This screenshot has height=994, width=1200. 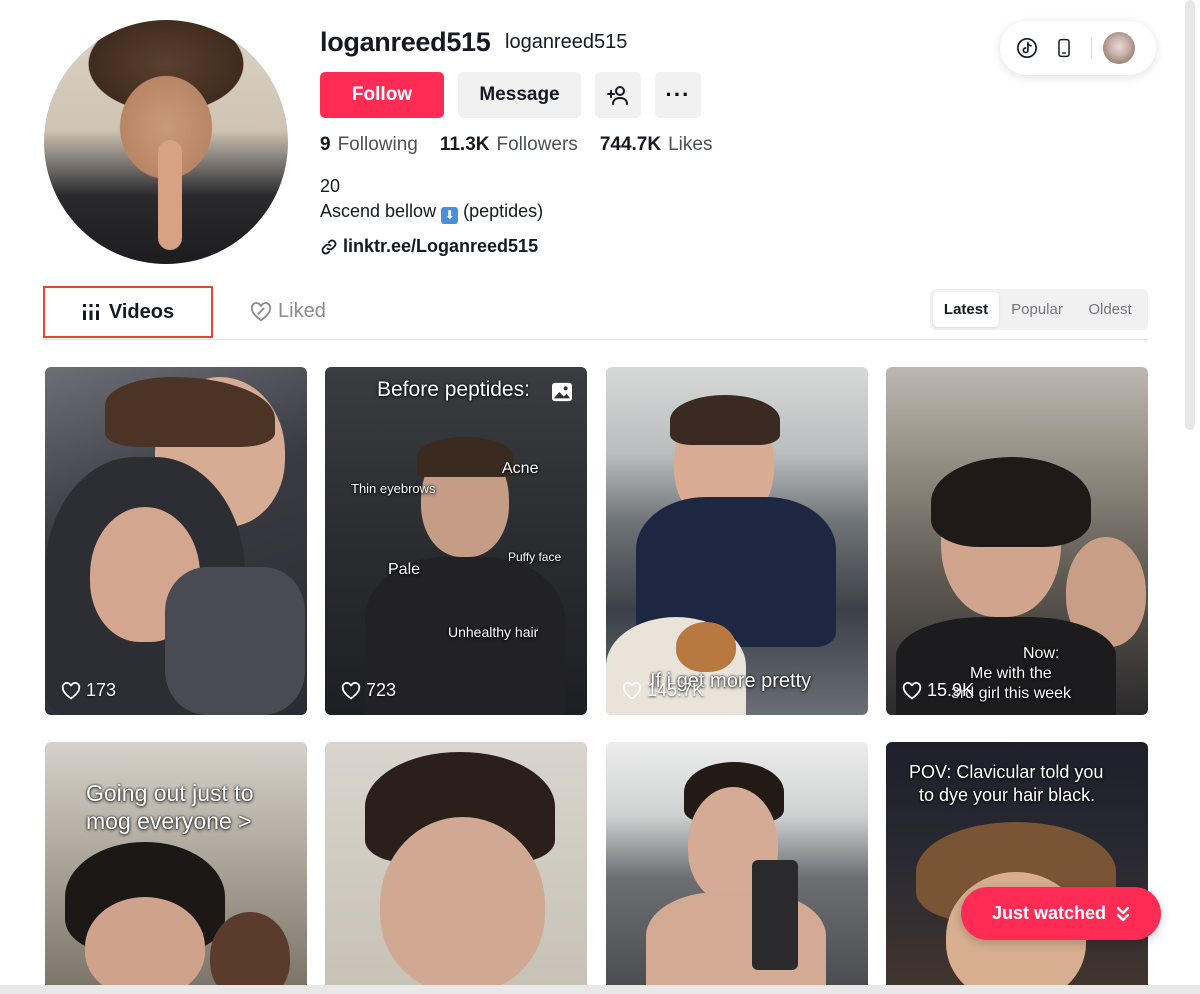 I want to click on video-caption: Before peptides:, so click(x=453, y=389).